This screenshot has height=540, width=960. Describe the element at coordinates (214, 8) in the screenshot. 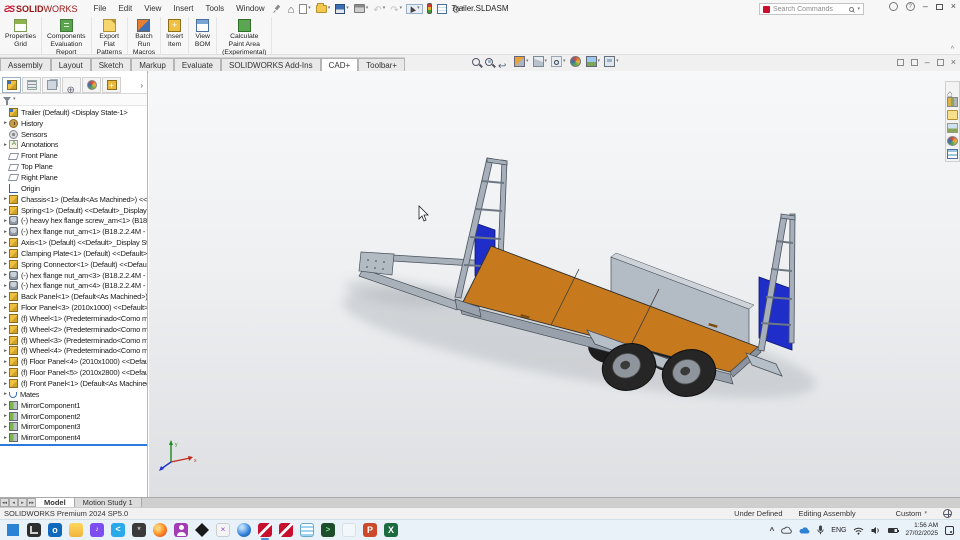

I see `menu-item: Tools` at that location.